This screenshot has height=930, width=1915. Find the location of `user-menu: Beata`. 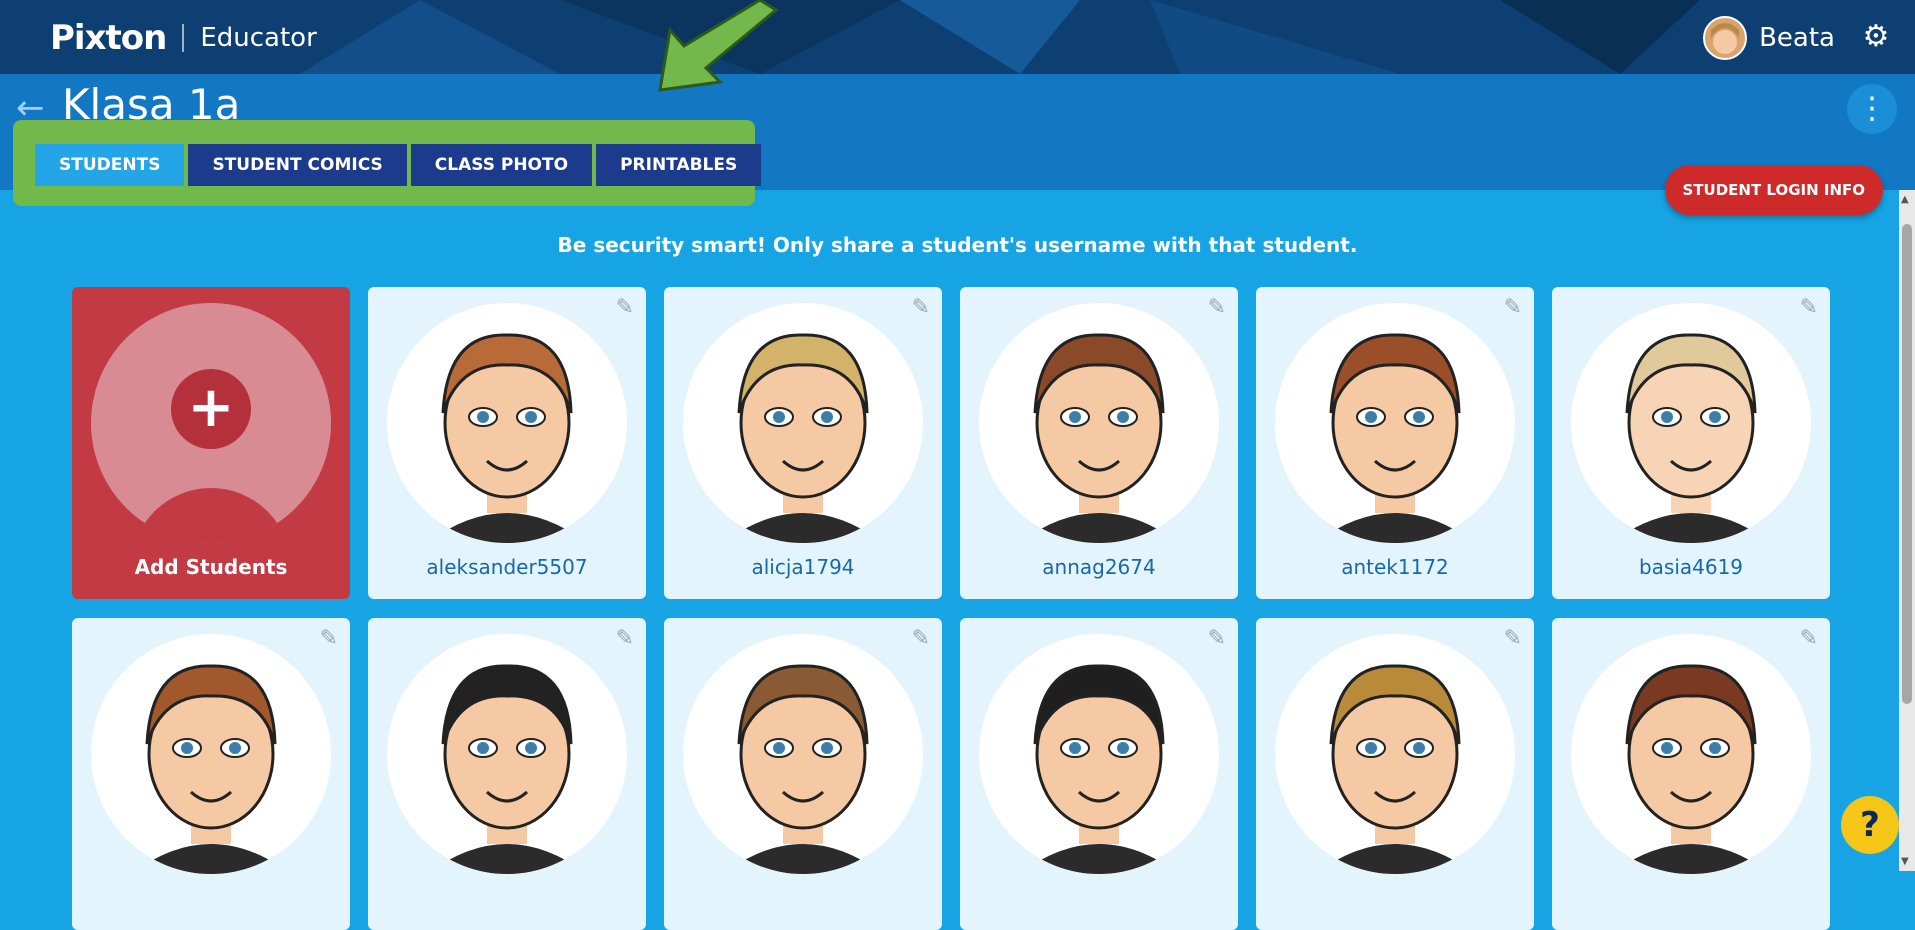

user-menu: Beata is located at coordinates (1769, 38).